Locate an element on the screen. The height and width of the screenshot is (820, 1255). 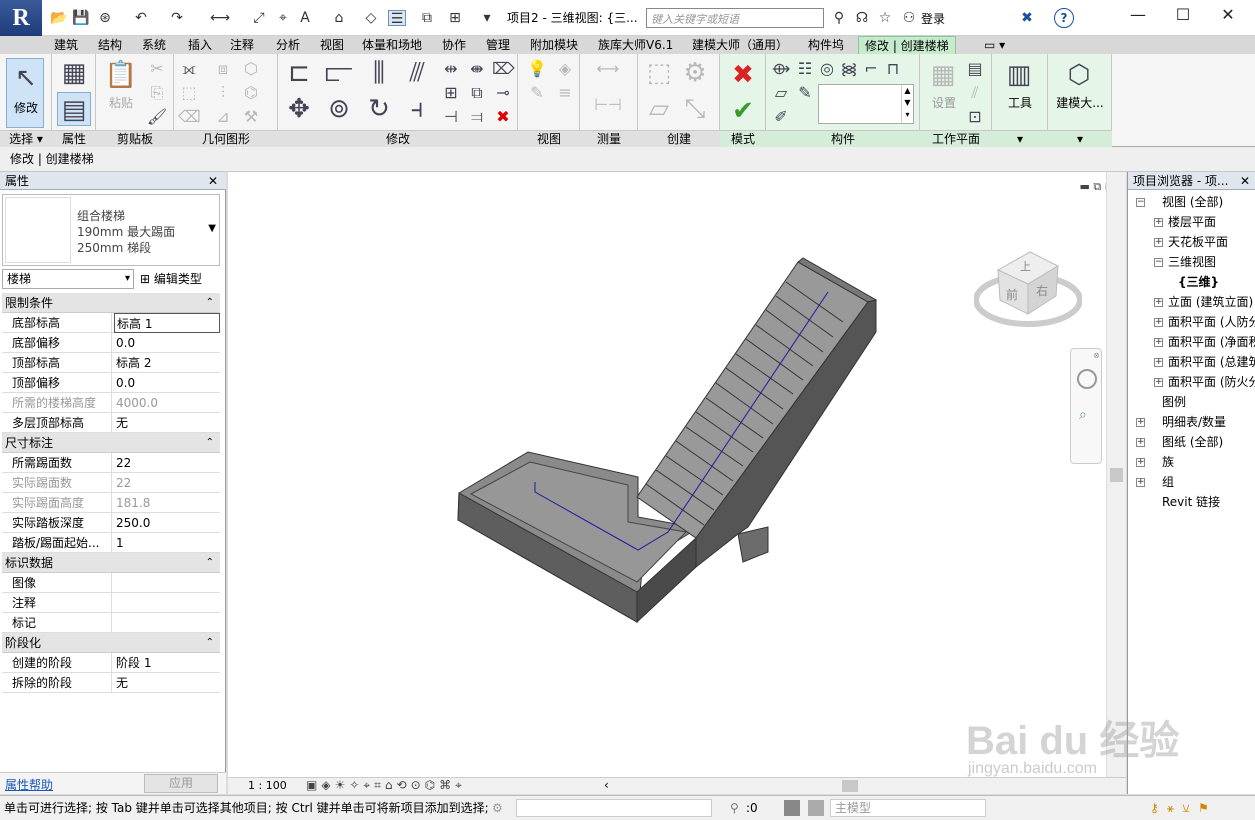
horizontal-scroll-thumb is located at coordinates (850, 786).